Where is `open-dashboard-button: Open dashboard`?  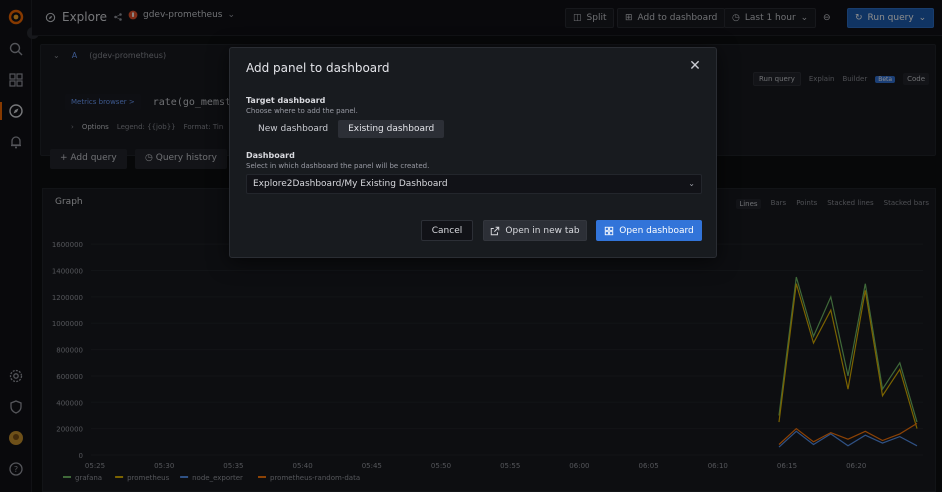 open-dashboard-button: Open dashboard is located at coordinates (649, 230).